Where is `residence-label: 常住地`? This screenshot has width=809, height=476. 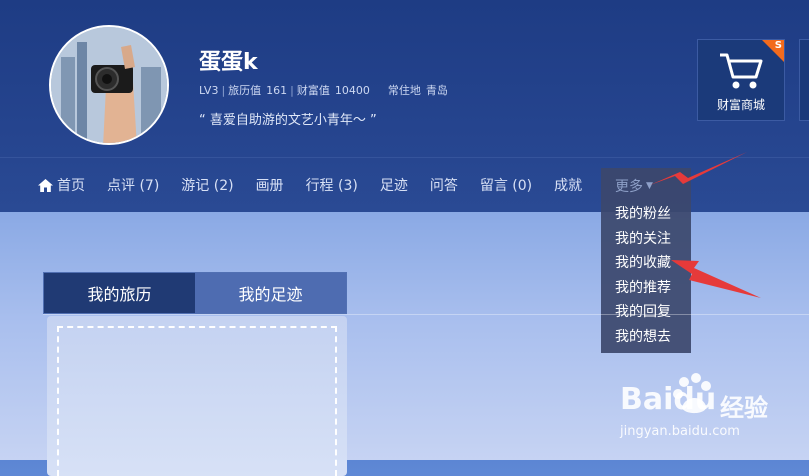
residence-label: 常住地 is located at coordinates (404, 90).